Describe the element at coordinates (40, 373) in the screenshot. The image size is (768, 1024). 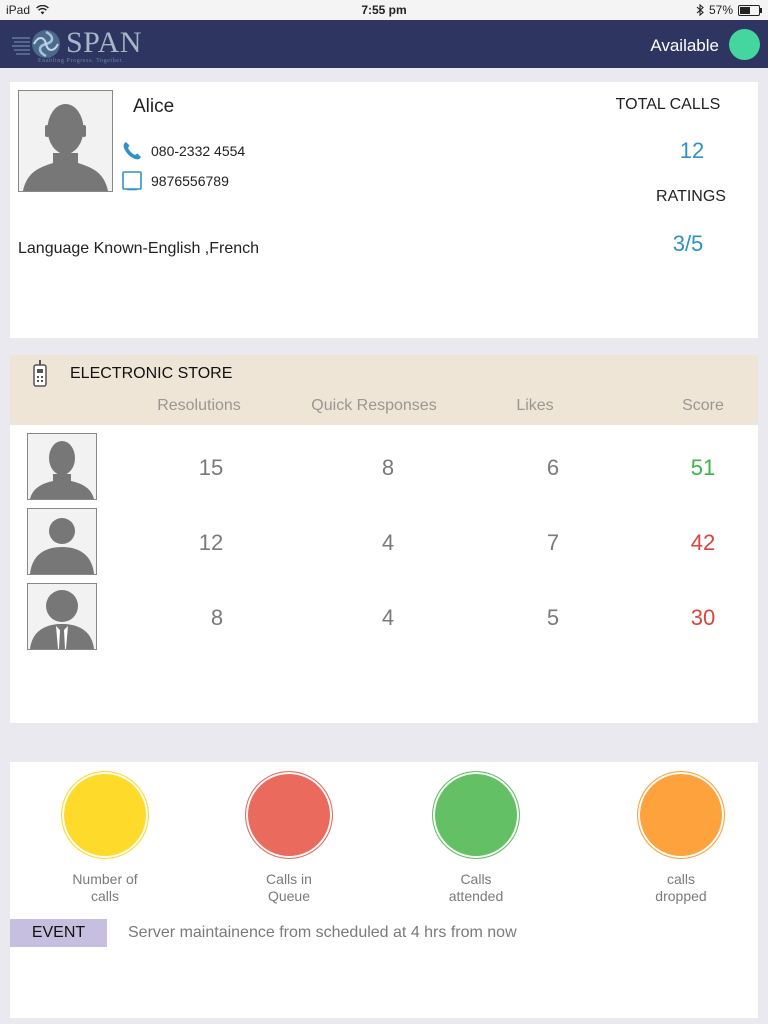
I see `store-device-icon` at that location.